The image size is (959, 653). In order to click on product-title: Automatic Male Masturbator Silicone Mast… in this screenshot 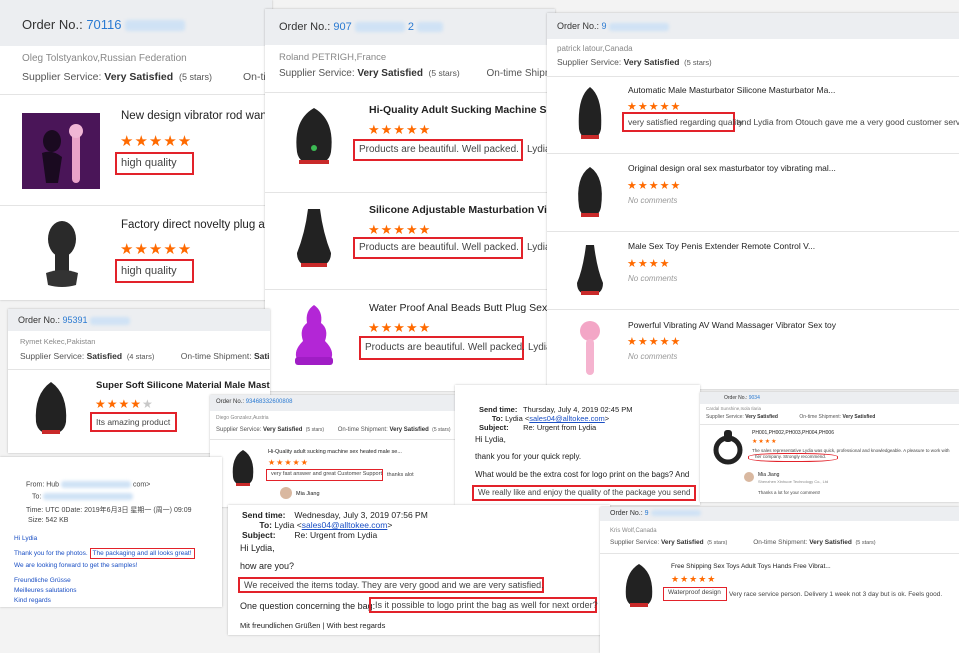, I will do `click(731, 90)`.